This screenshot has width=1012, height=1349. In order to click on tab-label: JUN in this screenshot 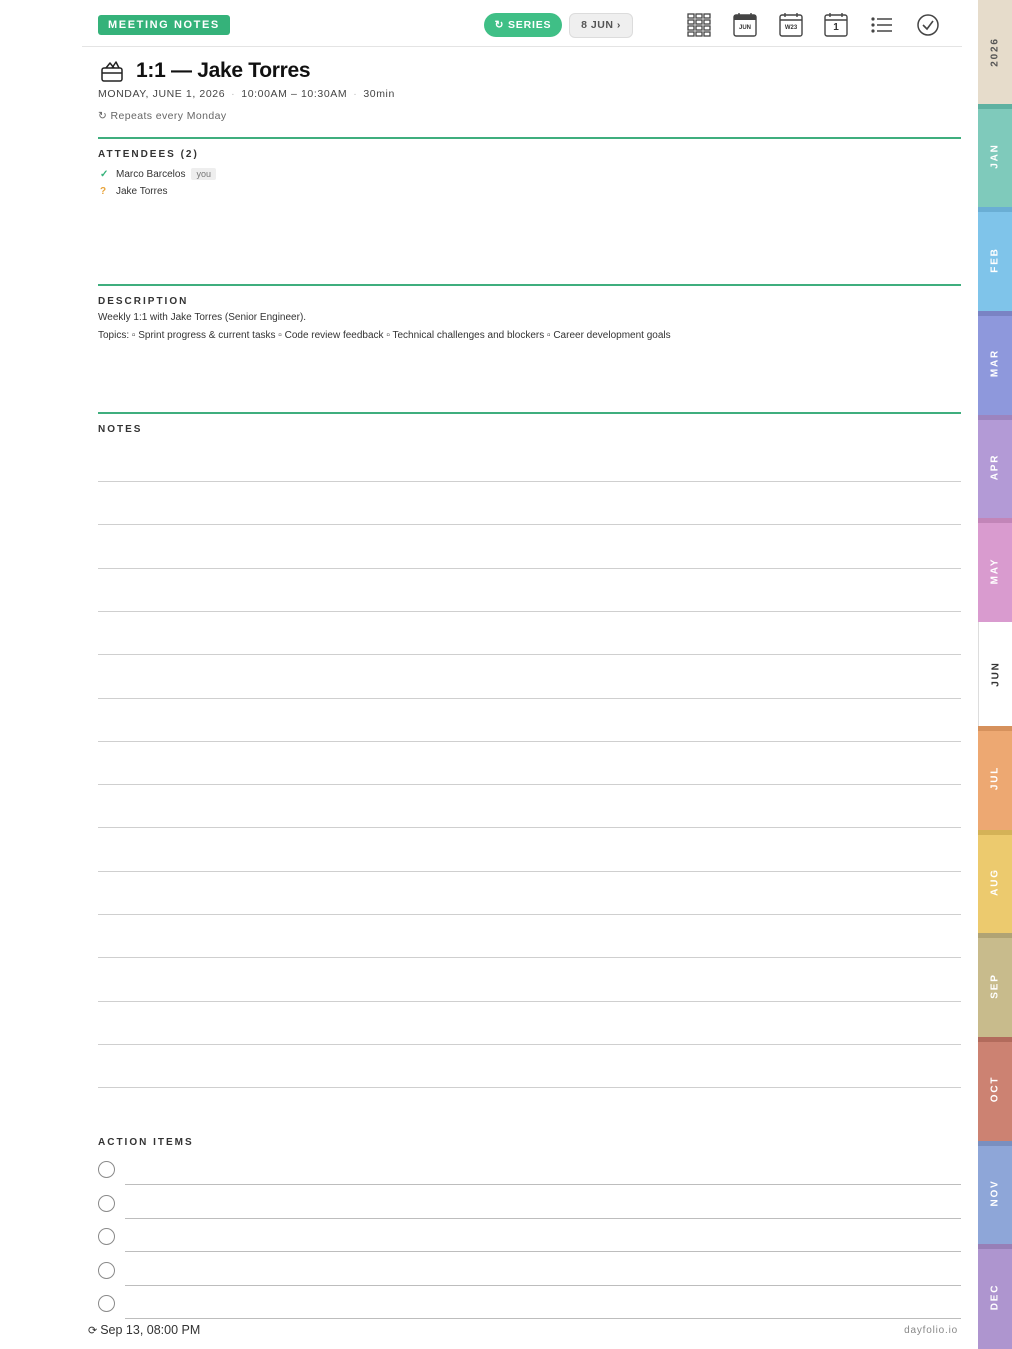, I will do `click(995, 674)`.